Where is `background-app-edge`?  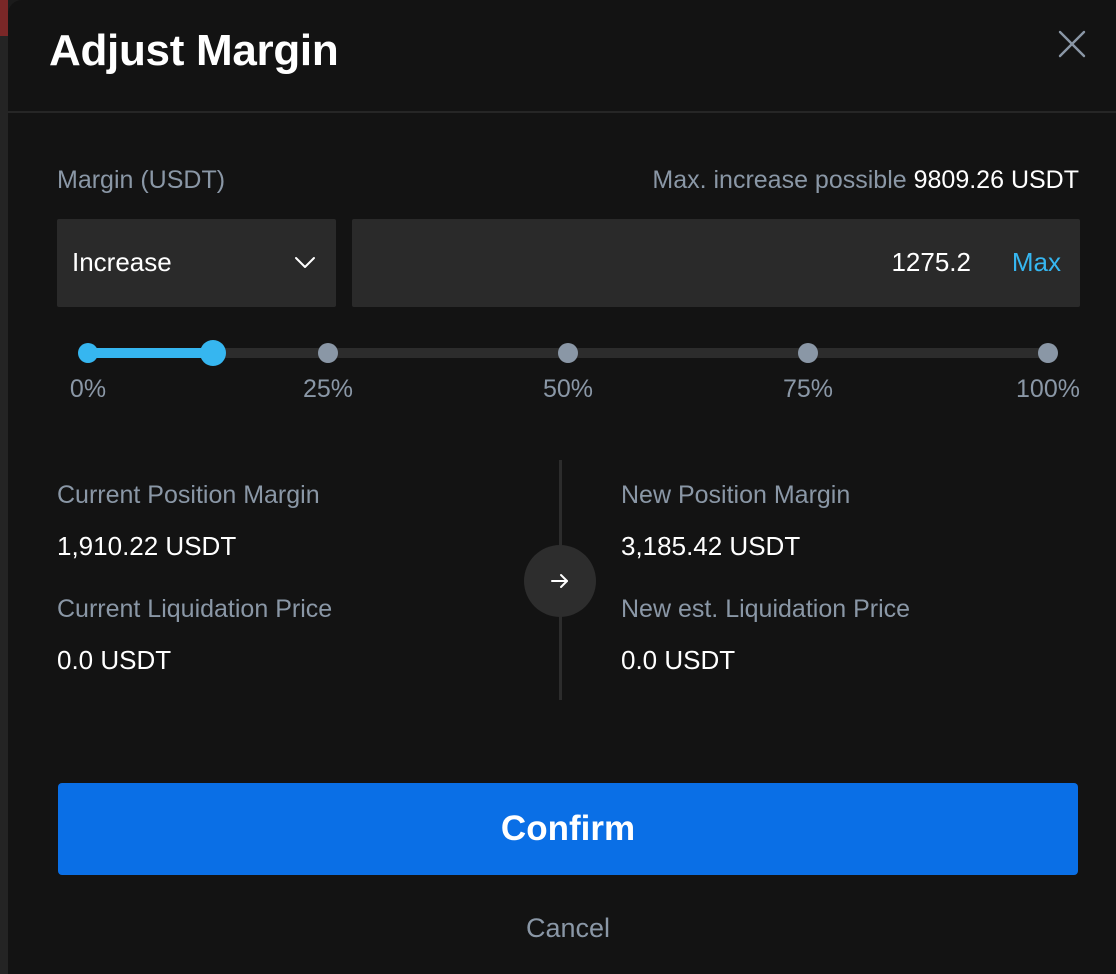
background-app-edge is located at coordinates (4, 487).